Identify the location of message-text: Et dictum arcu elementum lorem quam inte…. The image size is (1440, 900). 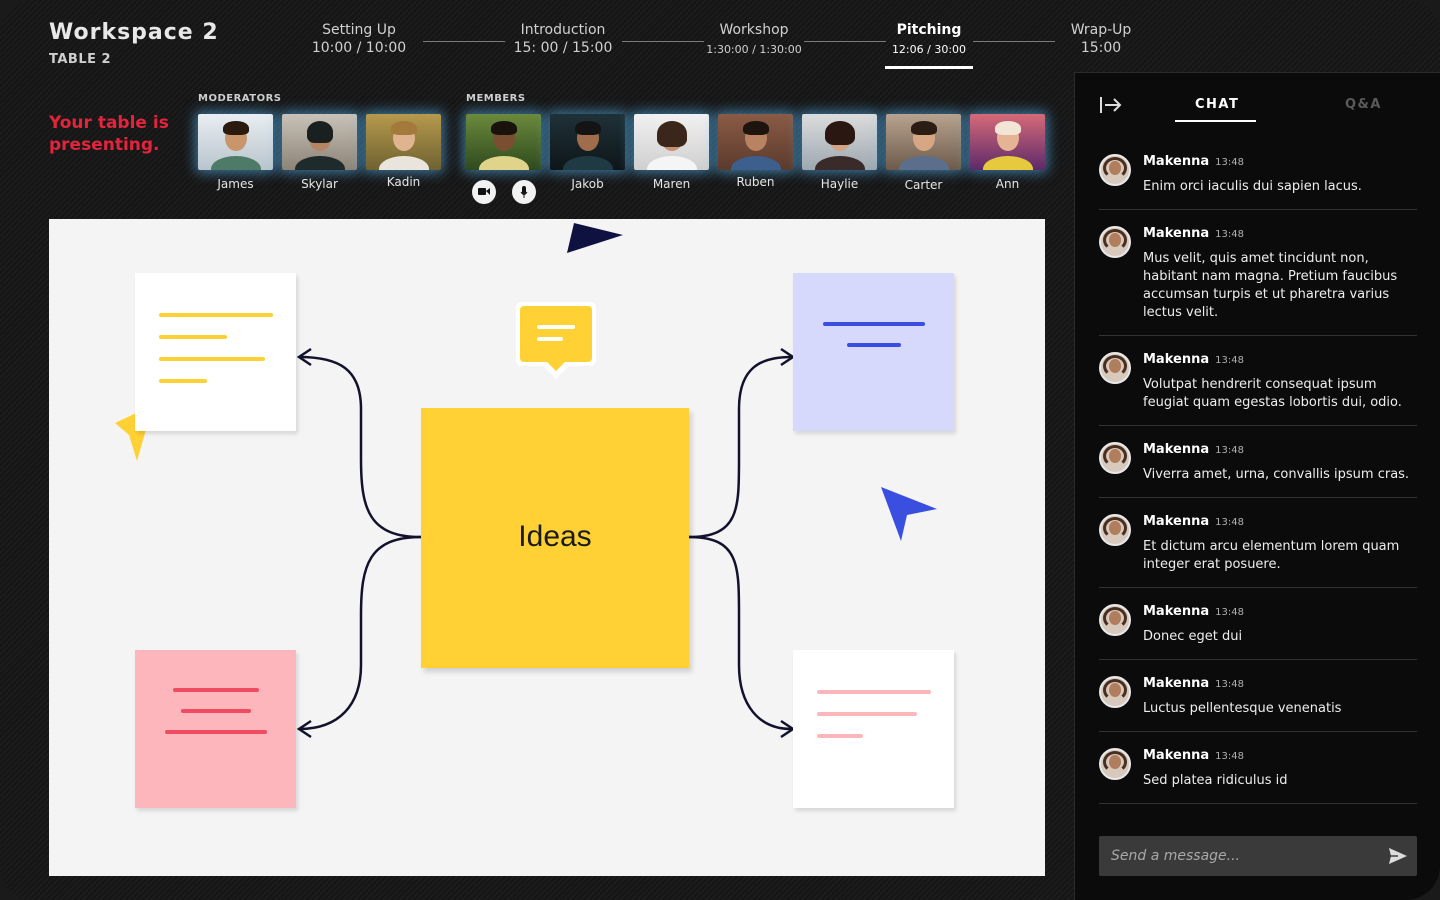
(1271, 555).